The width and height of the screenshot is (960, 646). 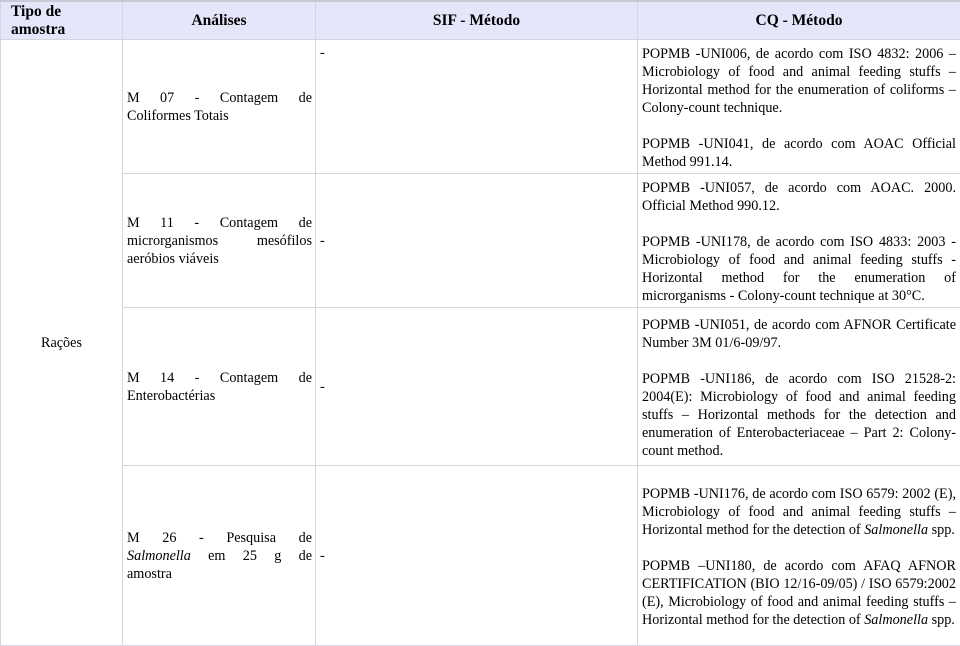 I want to click on analysis-line: M 07 - Contagem de, so click(x=219, y=98).